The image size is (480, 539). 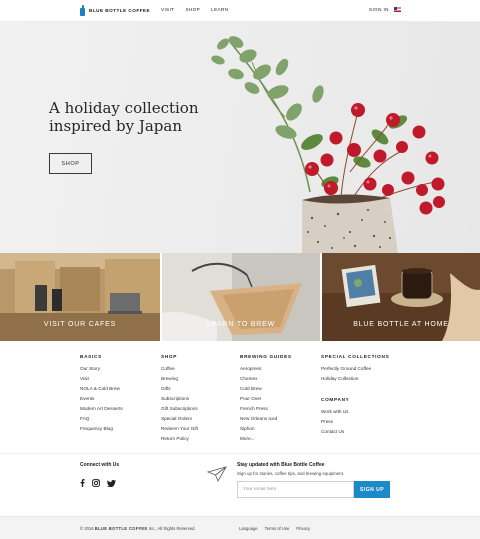 What do you see at coordinates (179, 369) in the screenshot?
I see `footer-link: Coffee` at bounding box center [179, 369].